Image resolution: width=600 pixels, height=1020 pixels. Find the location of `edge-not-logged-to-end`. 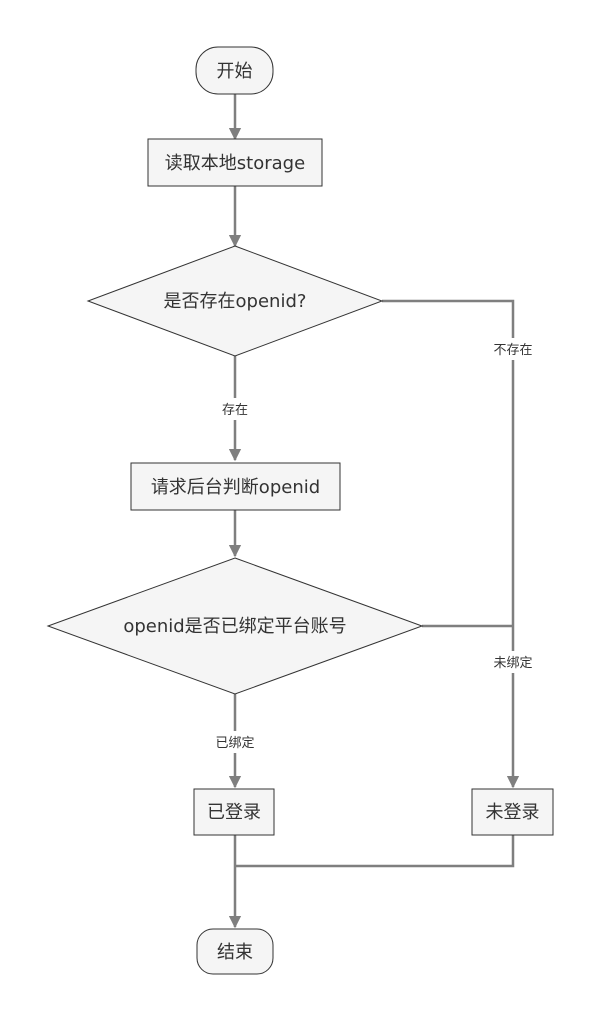

edge-not-logged-to-end is located at coordinates (375, 851).